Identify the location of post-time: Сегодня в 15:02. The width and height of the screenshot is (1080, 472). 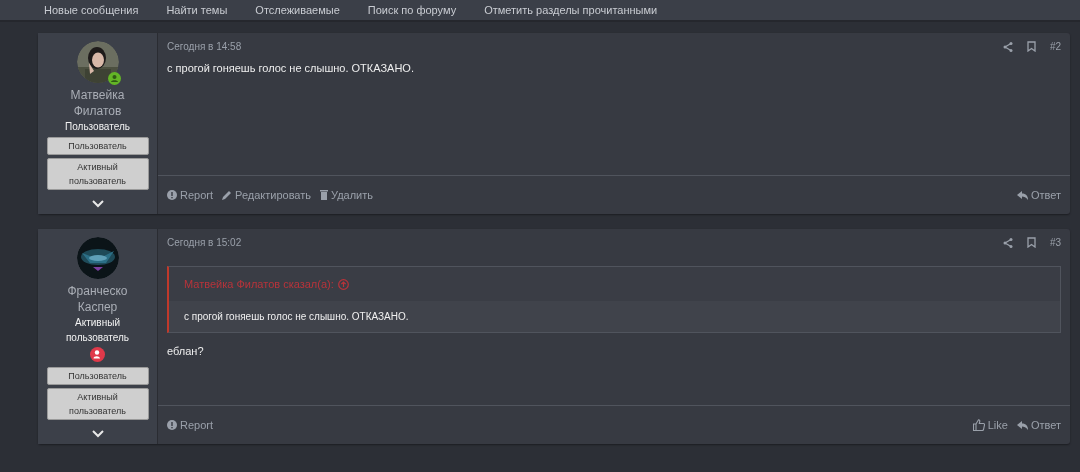
(585, 242).